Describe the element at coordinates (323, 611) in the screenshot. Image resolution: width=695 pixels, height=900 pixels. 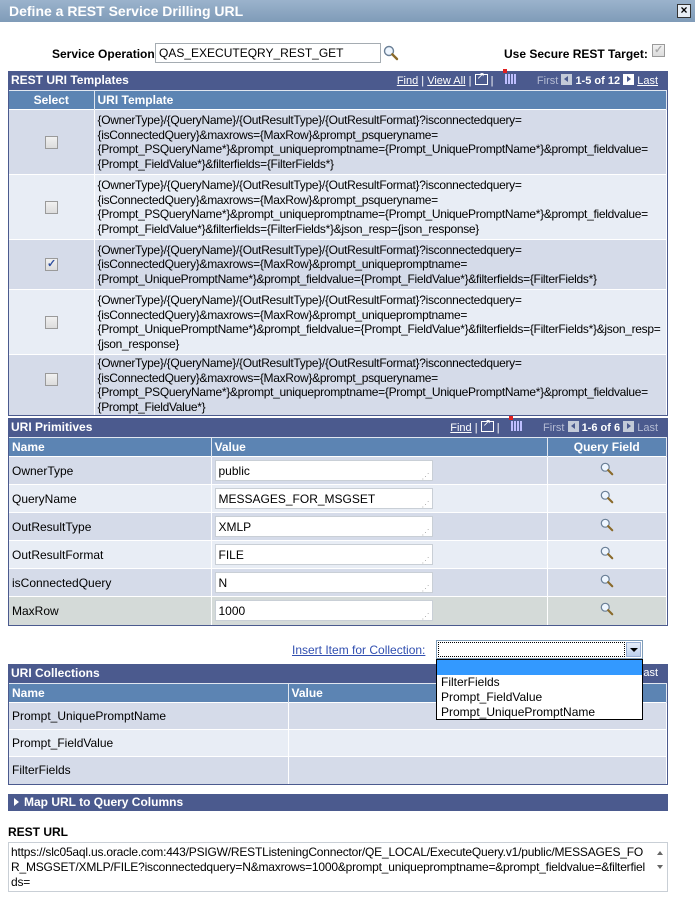
I see `primitive-value-input: 1000` at that location.